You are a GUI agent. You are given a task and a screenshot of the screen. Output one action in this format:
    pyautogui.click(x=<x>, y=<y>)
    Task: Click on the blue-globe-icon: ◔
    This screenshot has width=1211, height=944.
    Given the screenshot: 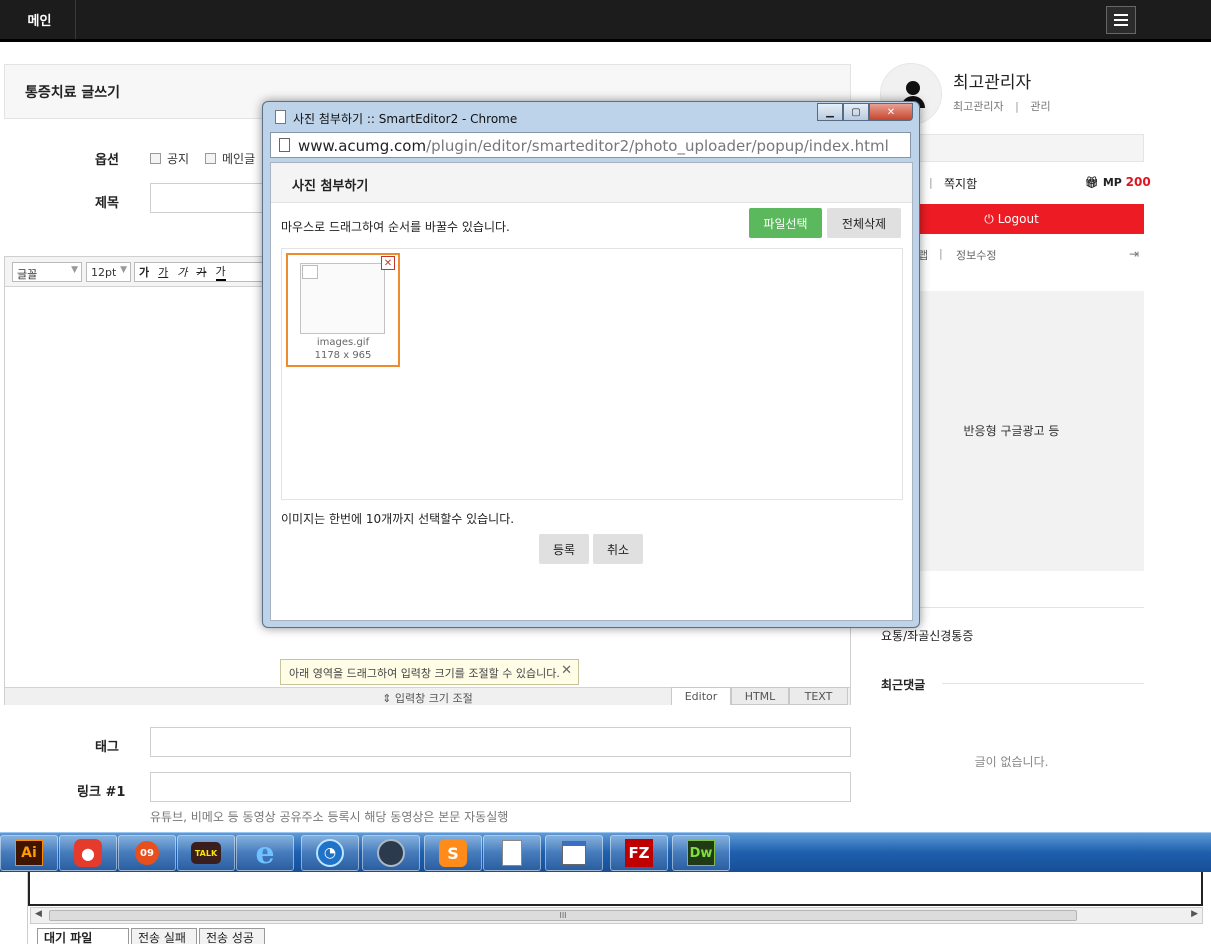 What is the action you would take?
    pyautogui.click(x=330, y=853)
    